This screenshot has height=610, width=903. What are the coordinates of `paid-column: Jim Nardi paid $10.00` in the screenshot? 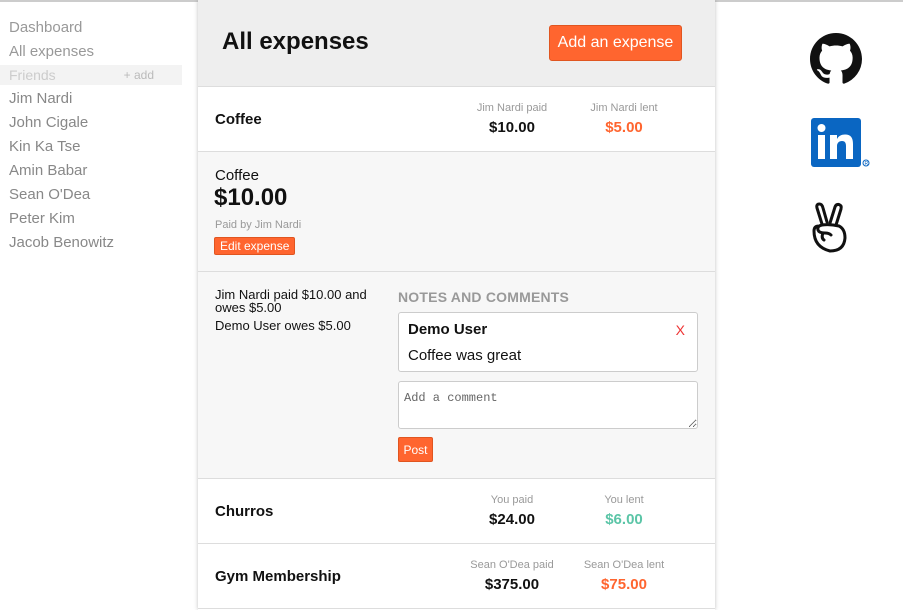 It's located at (512, 111).